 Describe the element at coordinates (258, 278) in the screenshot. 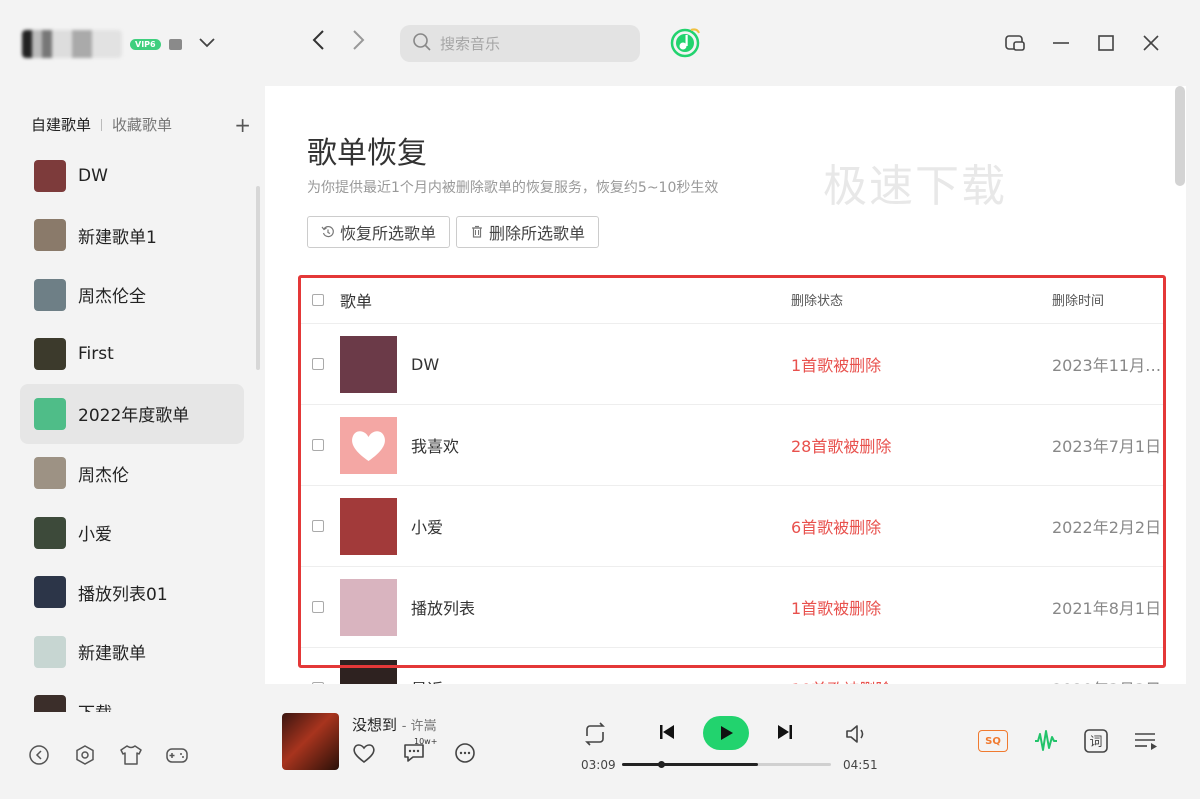

I see `sidebar-scrollbar` at that location.